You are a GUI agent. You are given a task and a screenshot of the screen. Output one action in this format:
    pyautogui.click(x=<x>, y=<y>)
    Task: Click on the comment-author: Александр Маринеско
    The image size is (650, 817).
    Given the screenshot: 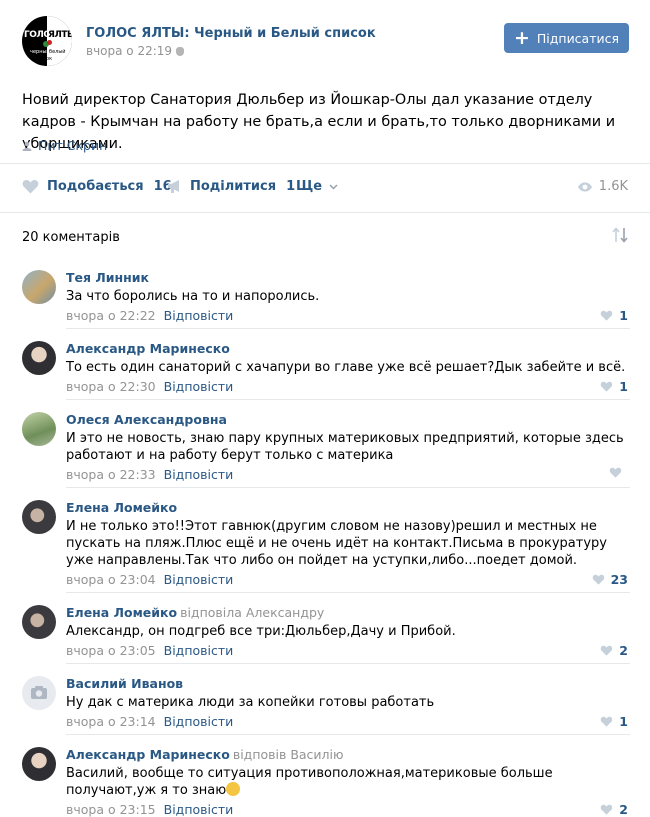 What is the action you would take?
    pyautogui.click(x=148, y=348)
    